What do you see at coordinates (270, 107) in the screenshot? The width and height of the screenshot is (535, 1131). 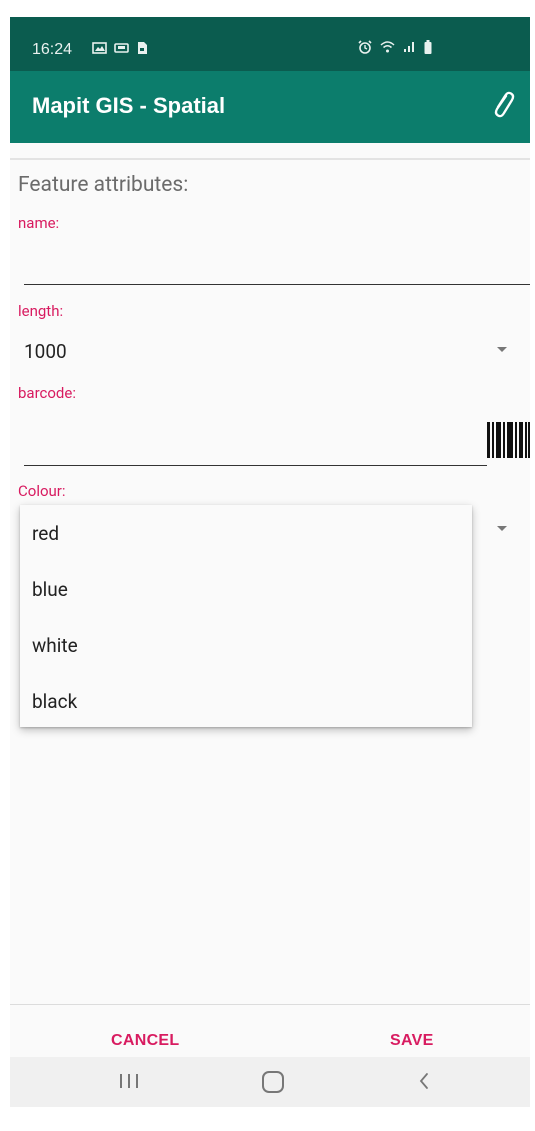 I see `app-bar: Mapit GIS - Spatial` at bounding box center [270, 107].